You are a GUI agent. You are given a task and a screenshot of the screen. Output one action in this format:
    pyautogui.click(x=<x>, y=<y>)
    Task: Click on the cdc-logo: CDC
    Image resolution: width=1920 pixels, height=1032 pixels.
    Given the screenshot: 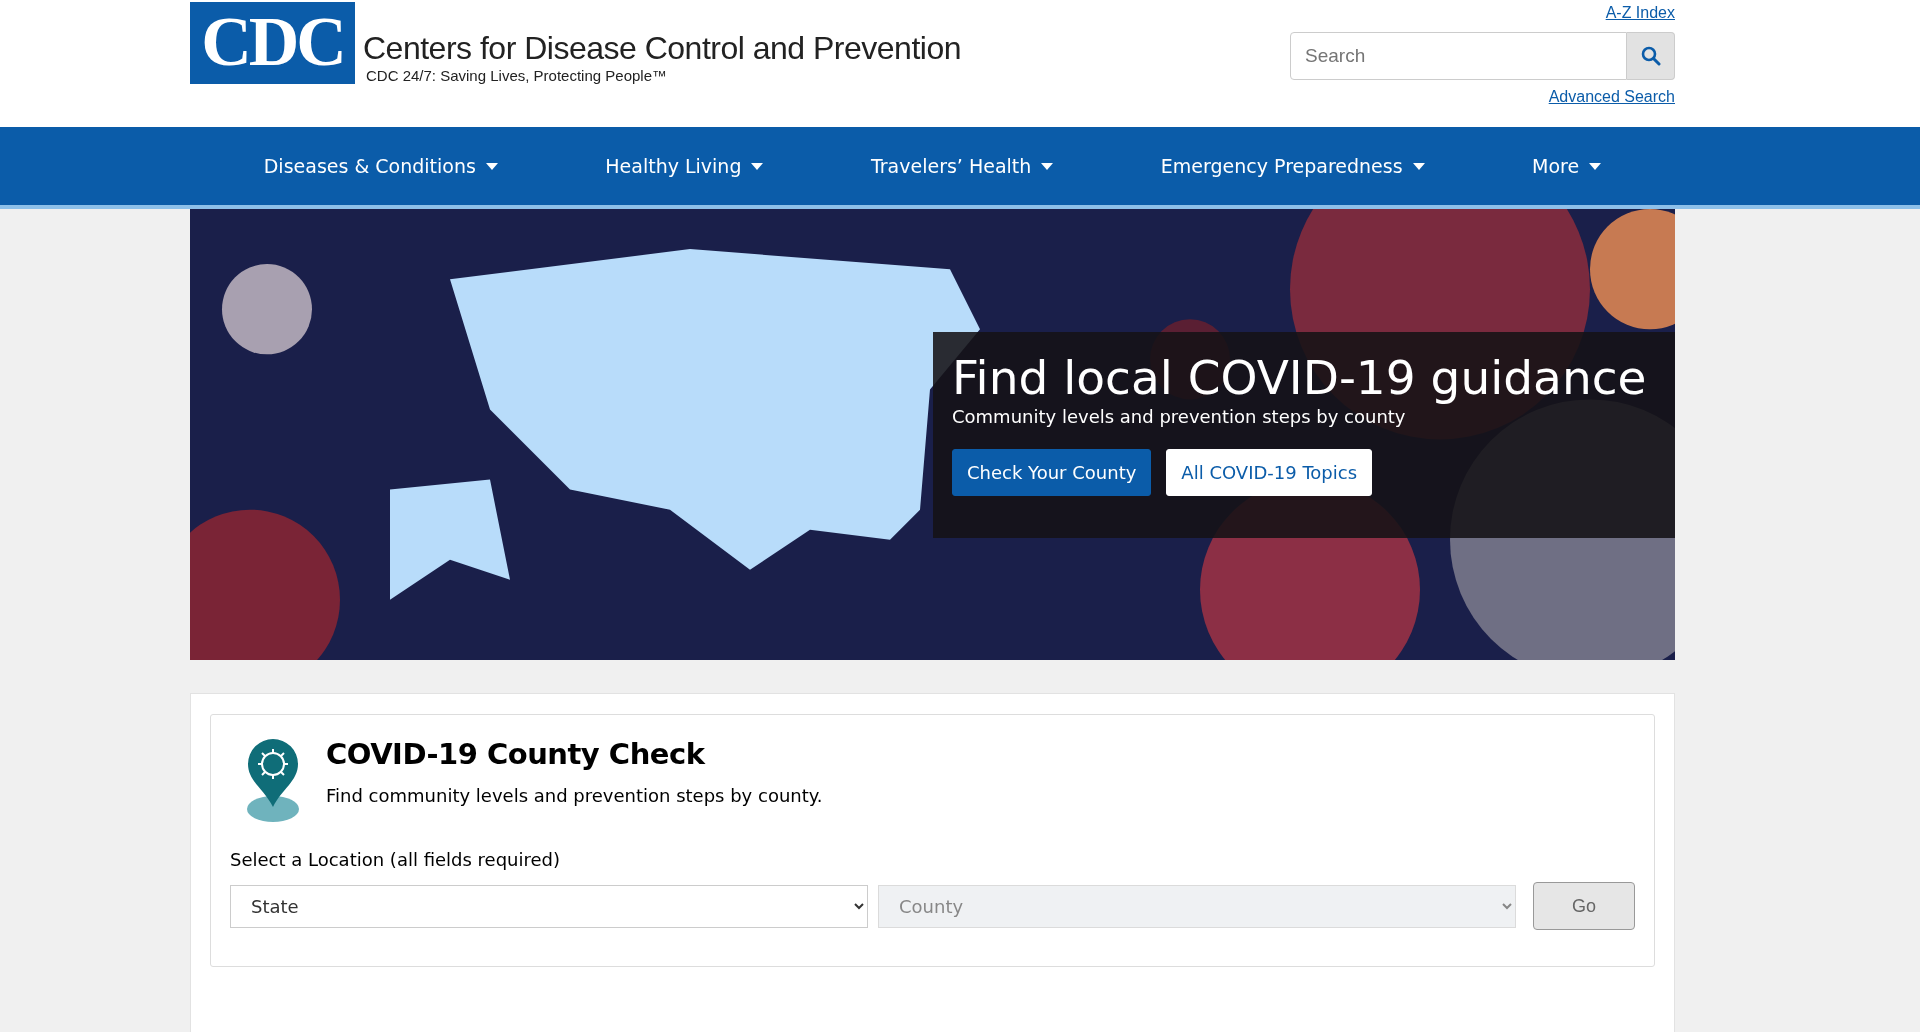 What is the action you would take?
    pyautogui.click(x=272, y=43)
    